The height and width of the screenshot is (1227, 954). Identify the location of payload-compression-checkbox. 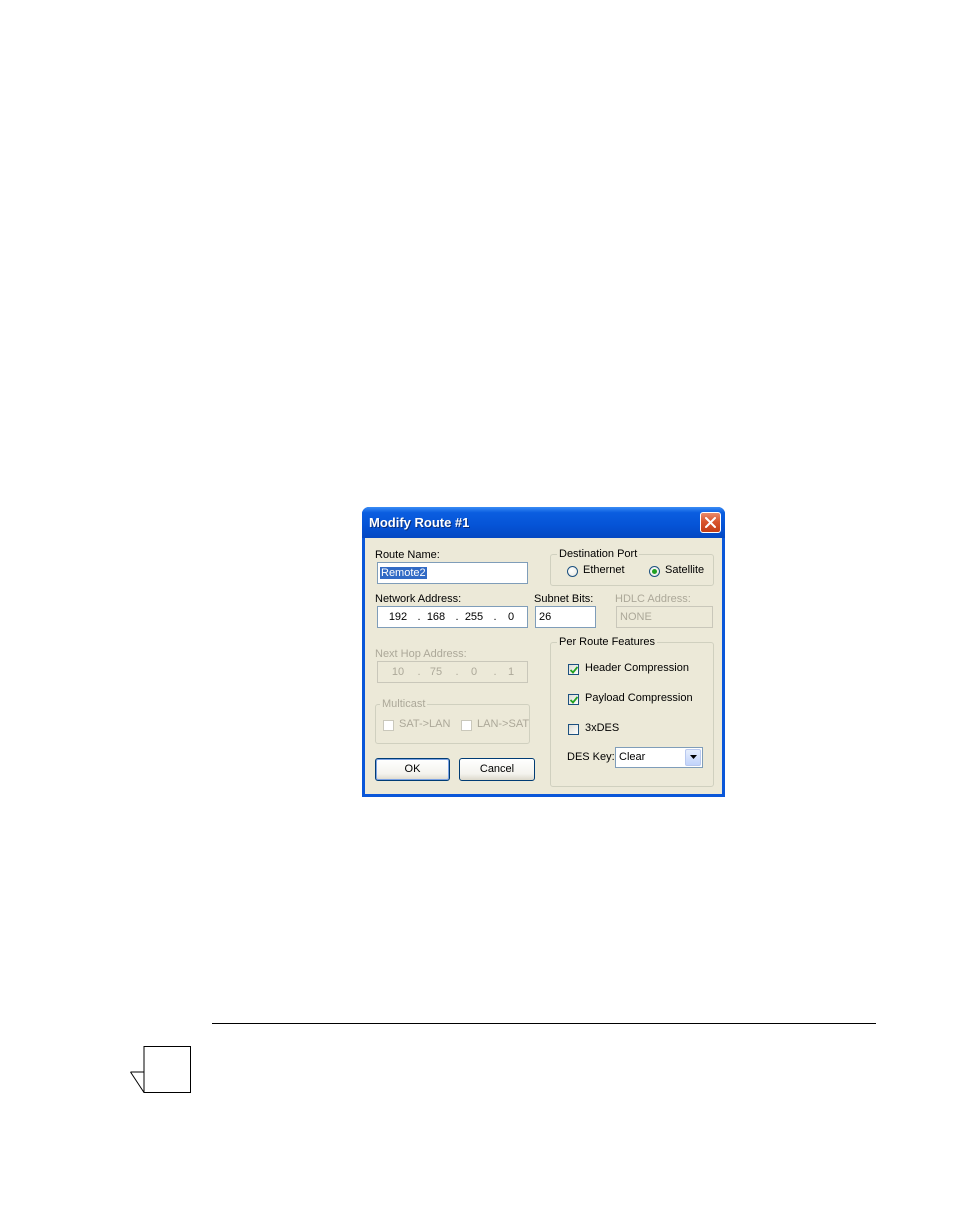
(573, 699).